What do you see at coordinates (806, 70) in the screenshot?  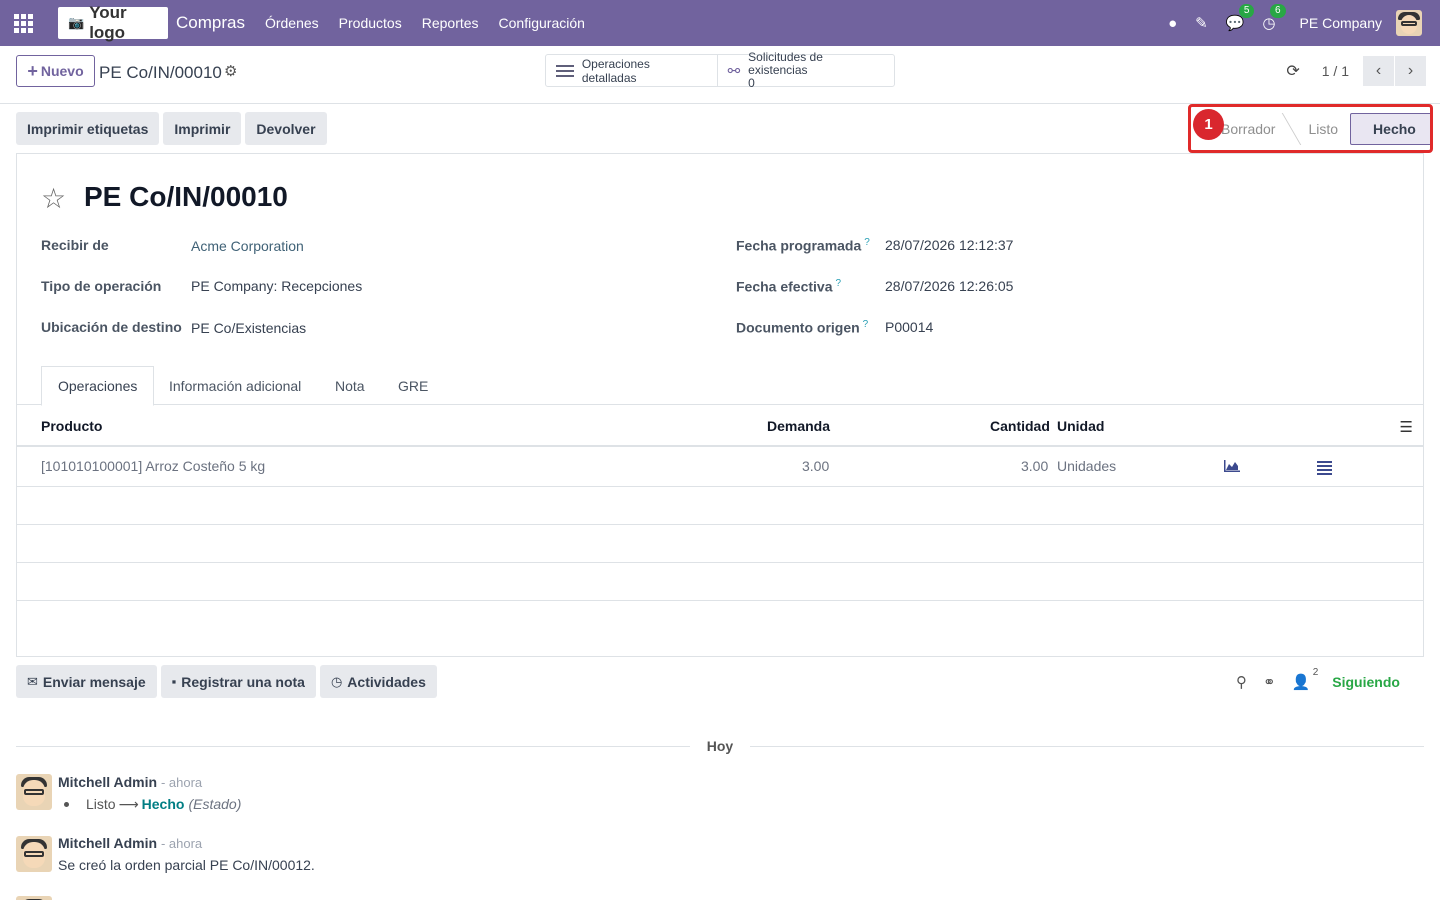 I see `stock-requests-button: ⚯ Solicitudes de existencias 0` at bounding box center [806, 70].